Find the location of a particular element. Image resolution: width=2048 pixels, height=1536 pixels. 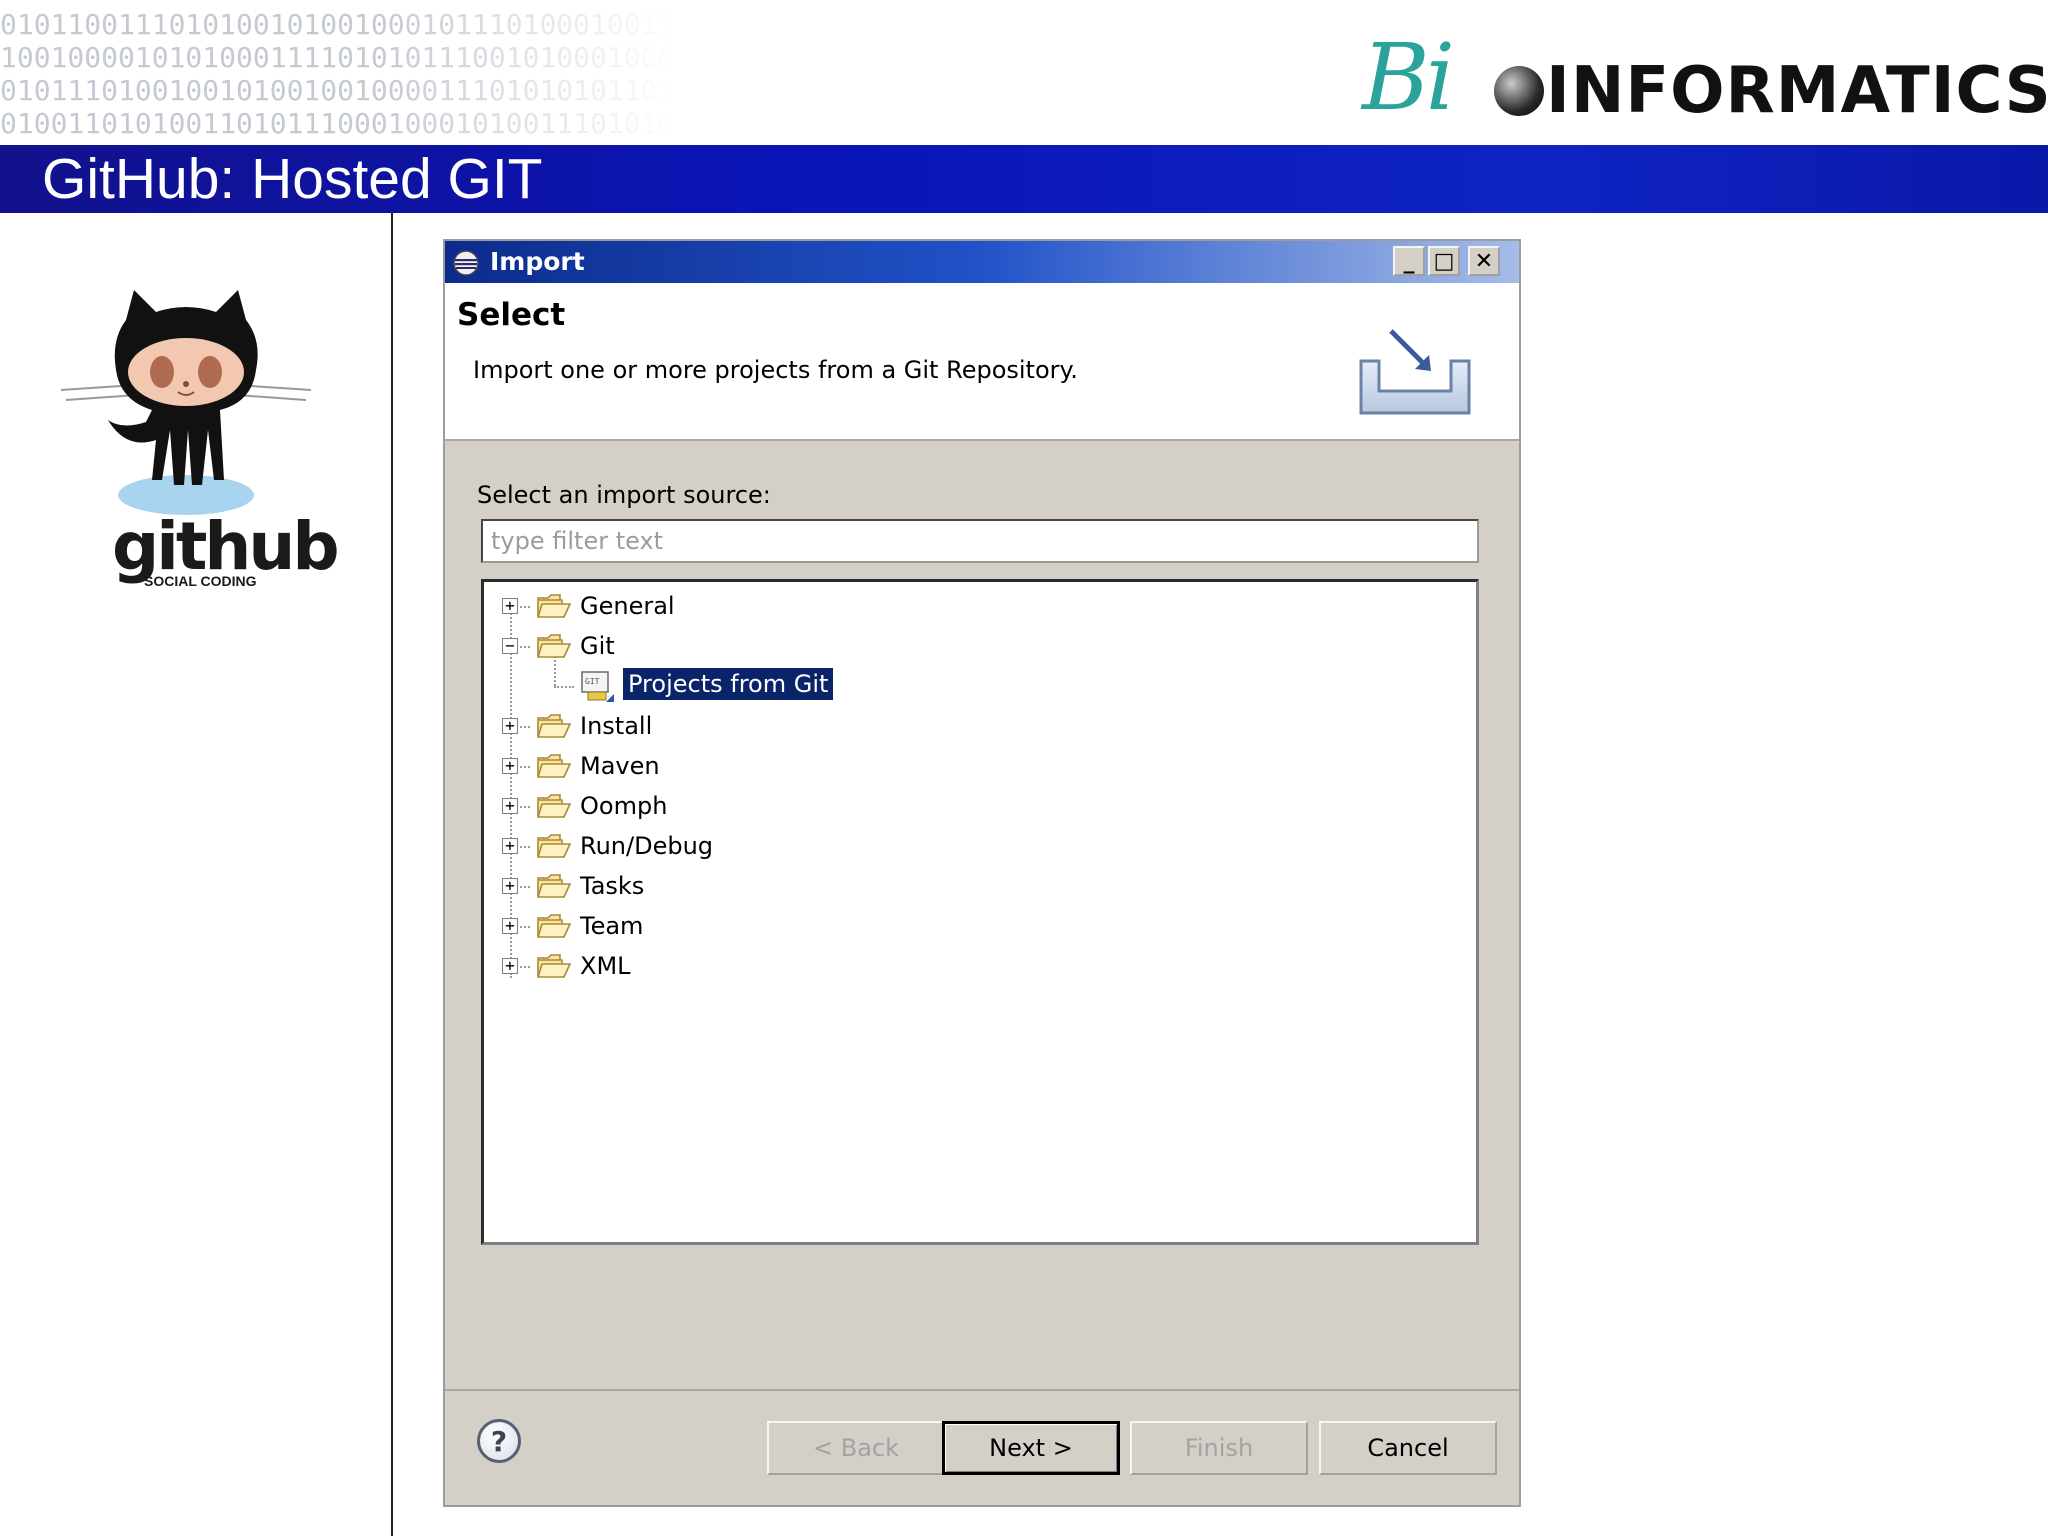

github-wordmark: github is located at coordinates (226, 546).